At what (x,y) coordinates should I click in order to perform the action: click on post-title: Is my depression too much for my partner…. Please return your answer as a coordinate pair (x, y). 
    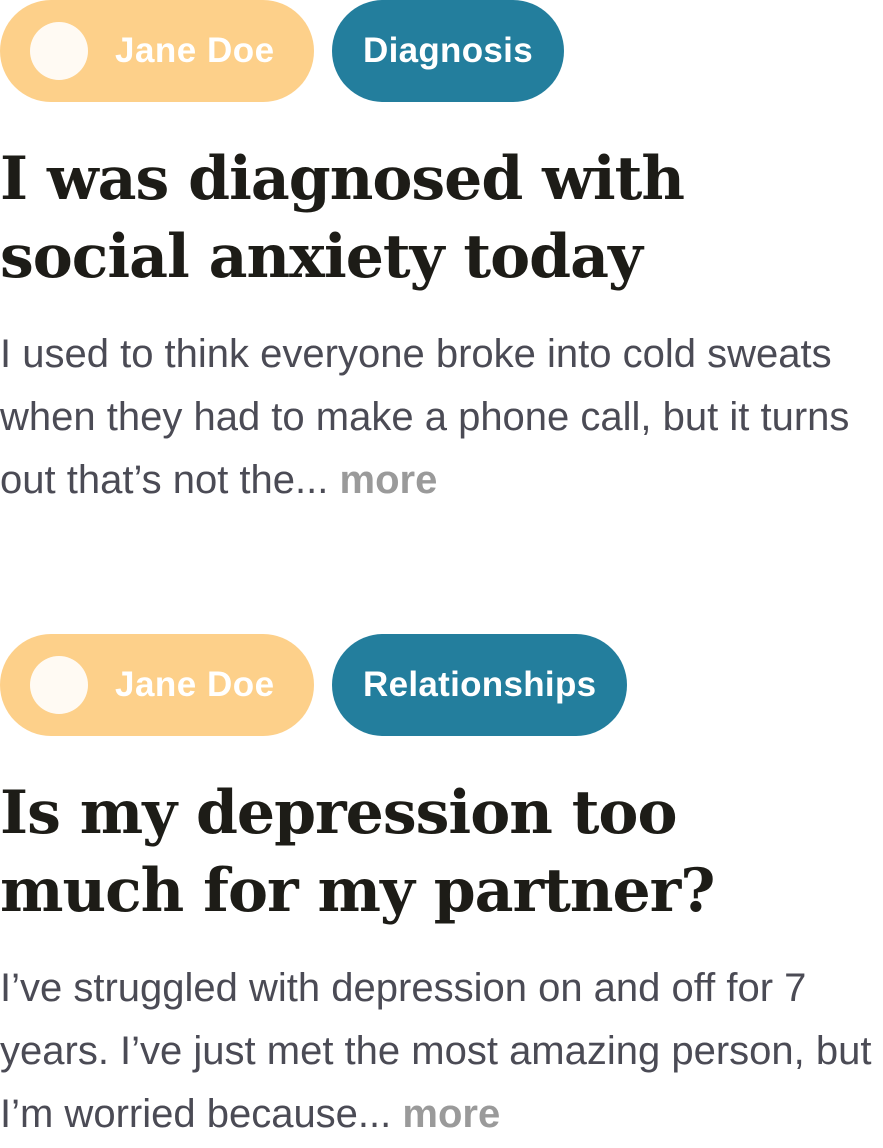
    Looking at the image, I should click on (441, 852).